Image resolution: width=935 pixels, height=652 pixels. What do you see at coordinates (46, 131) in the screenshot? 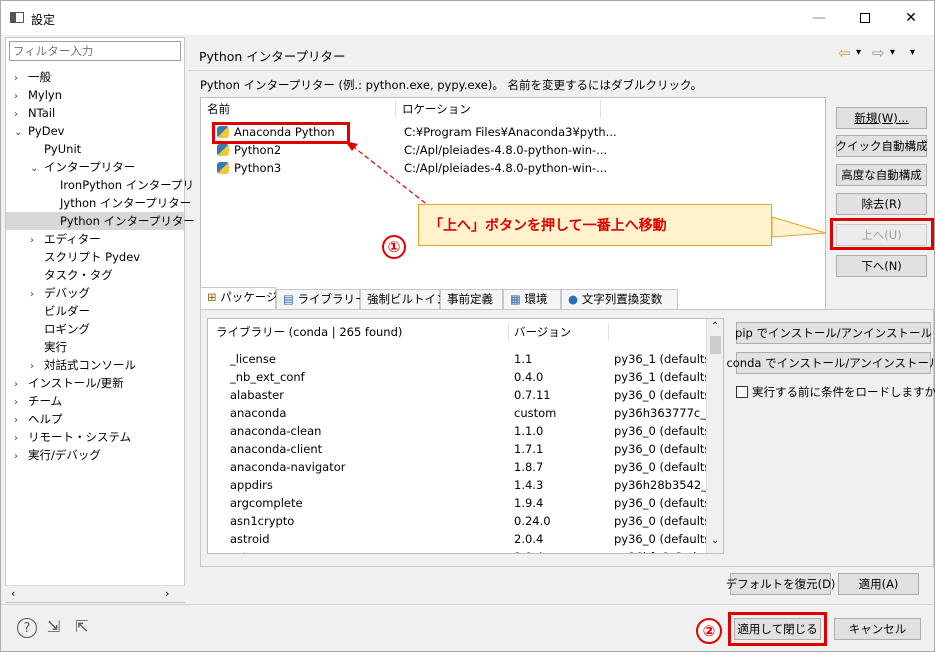
I see `tree-item-label: PyDev` at bounding box center [46, 131].